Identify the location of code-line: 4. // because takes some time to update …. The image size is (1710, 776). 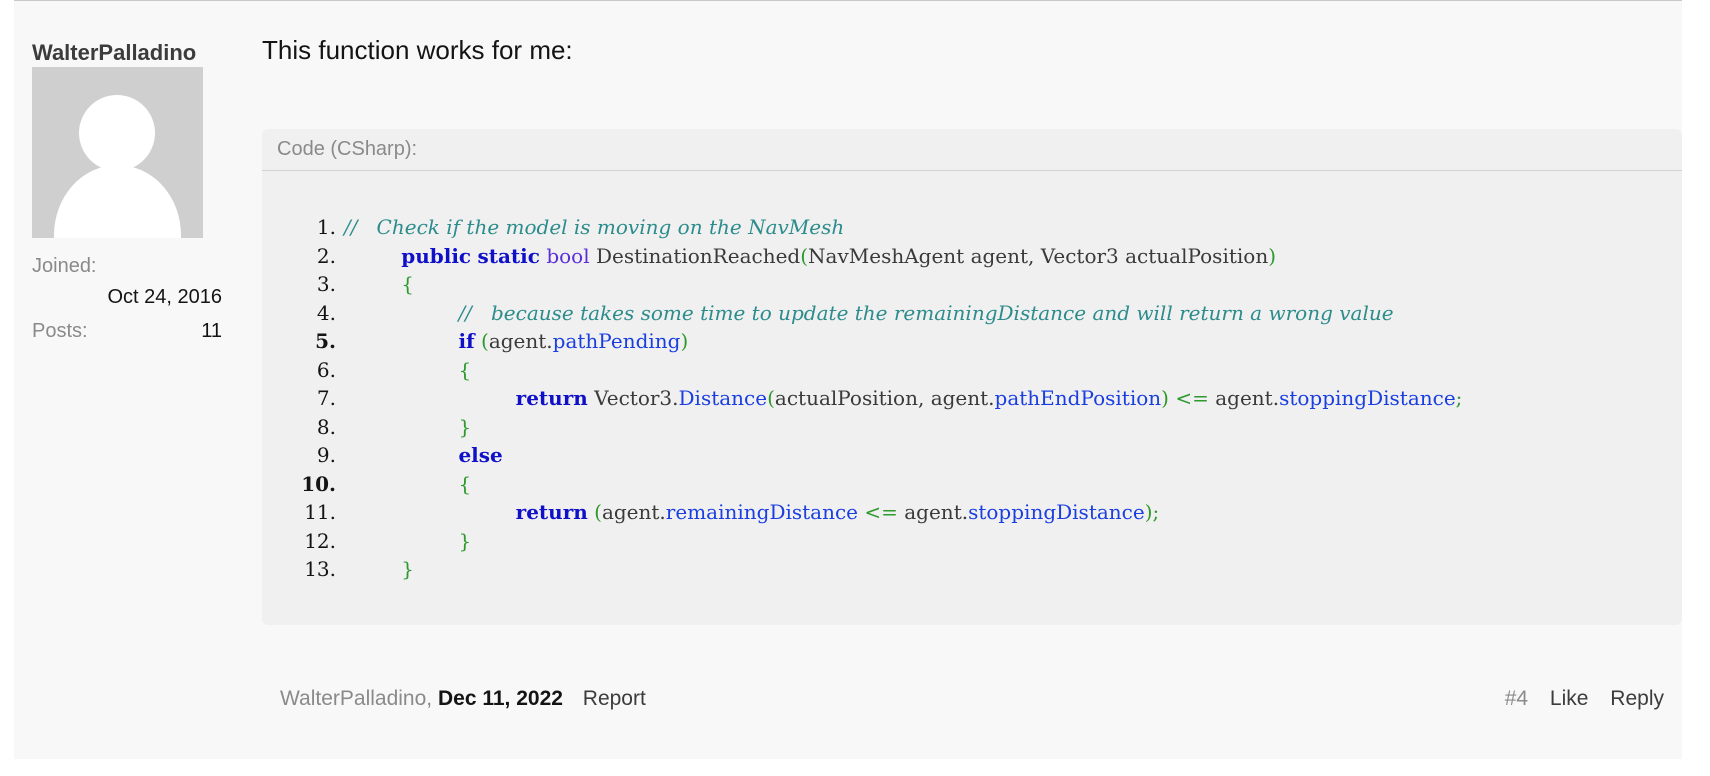
(972, 313).